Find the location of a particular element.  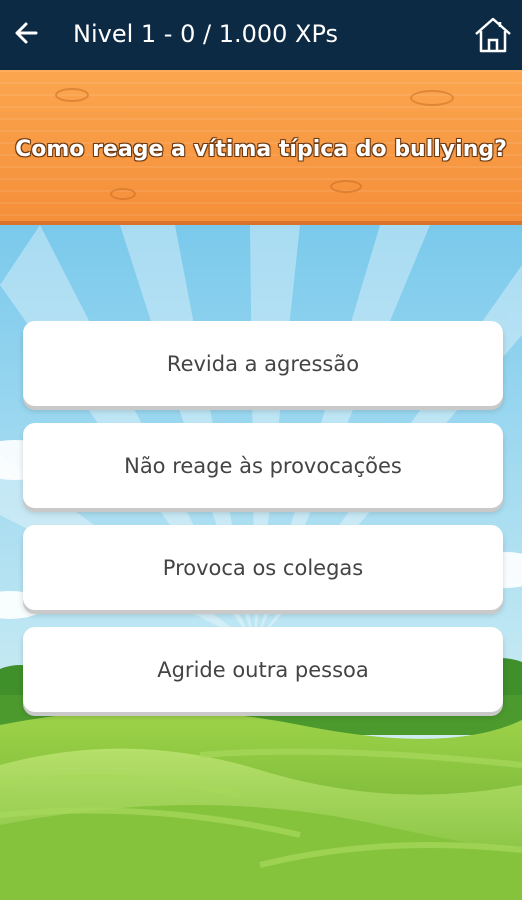

arrow-left-icon is located at coordinates (26, 33).